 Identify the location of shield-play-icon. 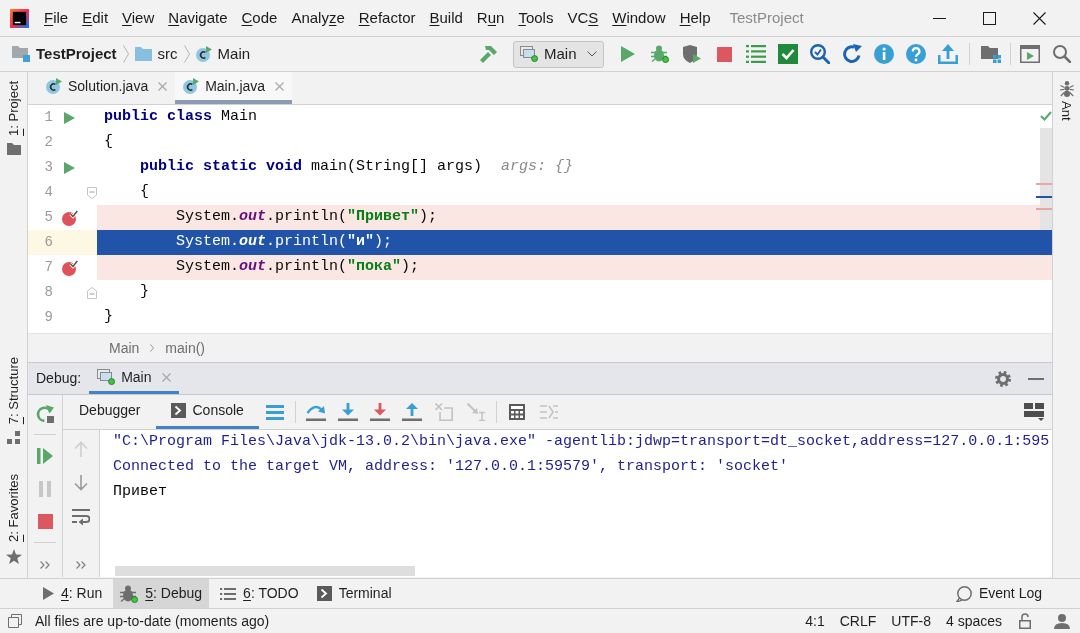
(692, 54).